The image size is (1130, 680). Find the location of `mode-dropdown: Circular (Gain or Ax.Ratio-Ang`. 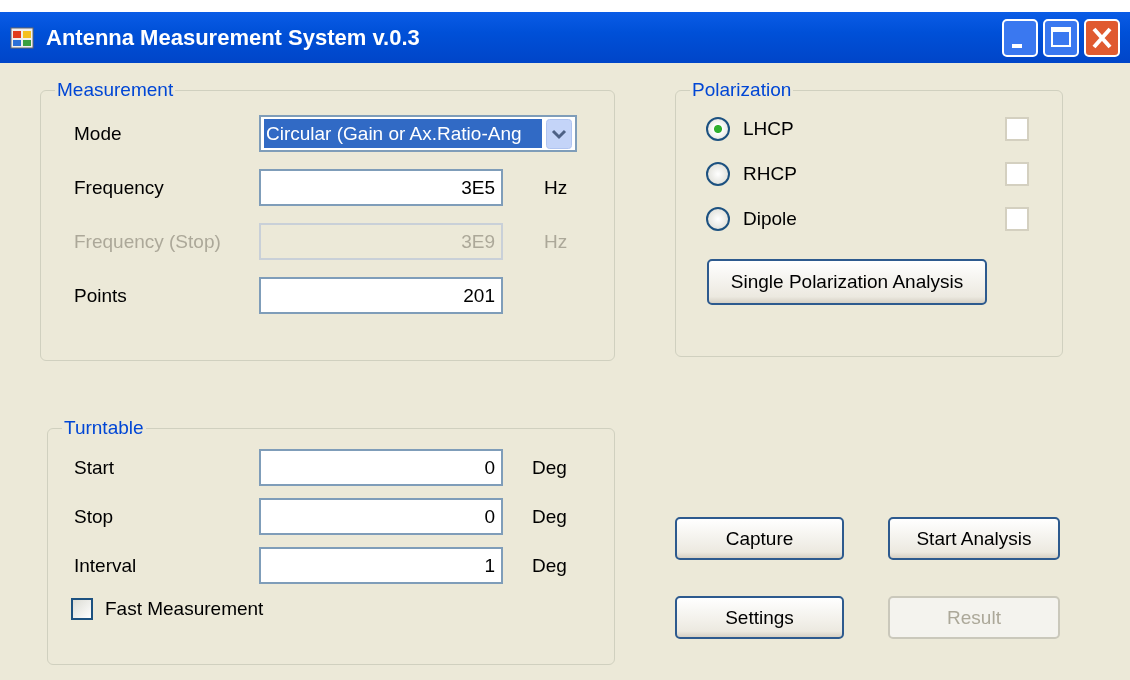

mode-dropdown: Circular (Gain or Ax.Ratio-Ang is located at coordinates (418, 133).